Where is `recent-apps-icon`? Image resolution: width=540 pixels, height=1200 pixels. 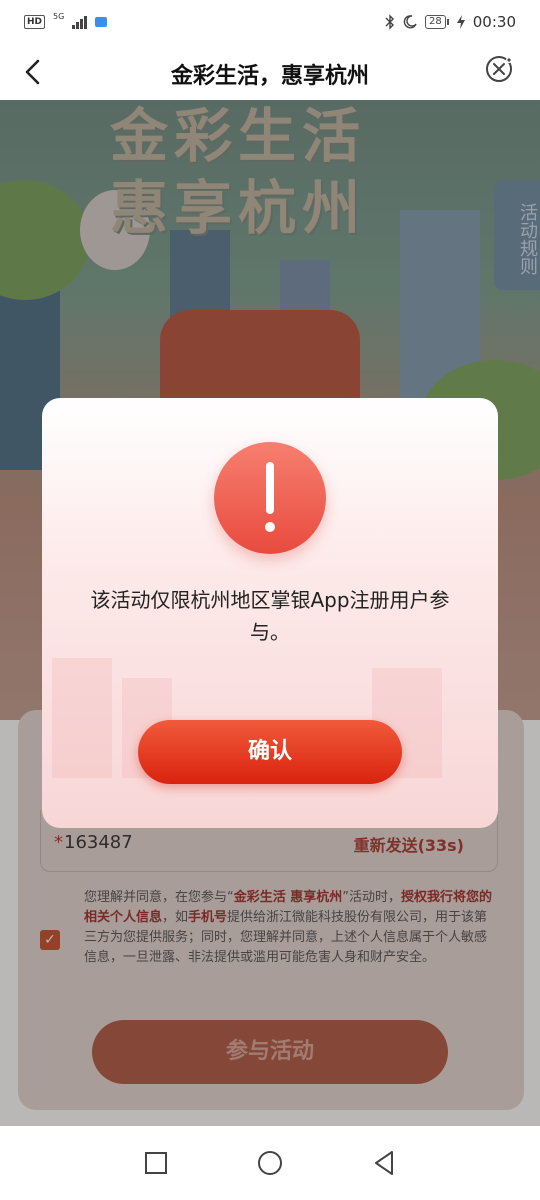 recent-apps-icon is located at coordinates (156, 1163).